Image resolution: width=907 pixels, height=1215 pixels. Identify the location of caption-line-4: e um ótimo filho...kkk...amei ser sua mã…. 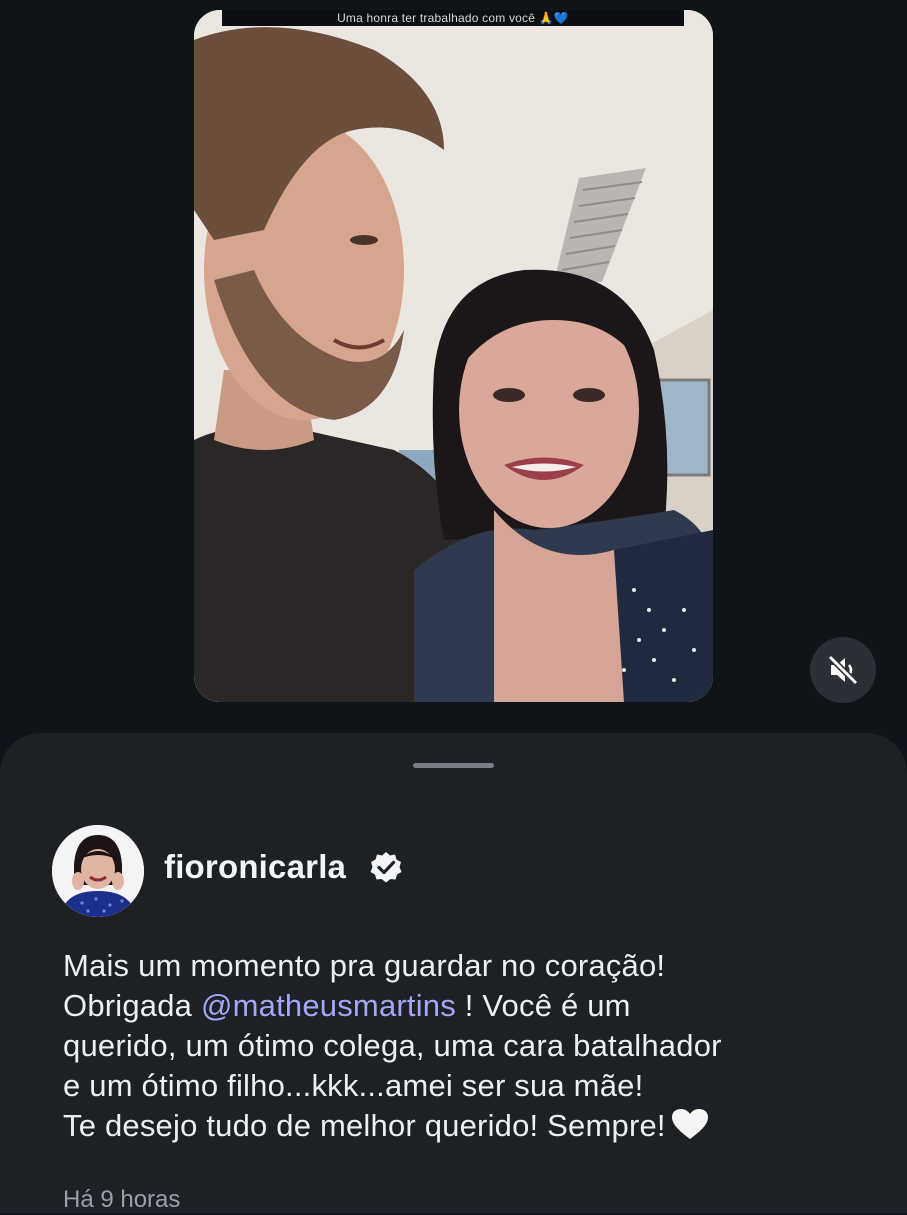
(353, 1085).